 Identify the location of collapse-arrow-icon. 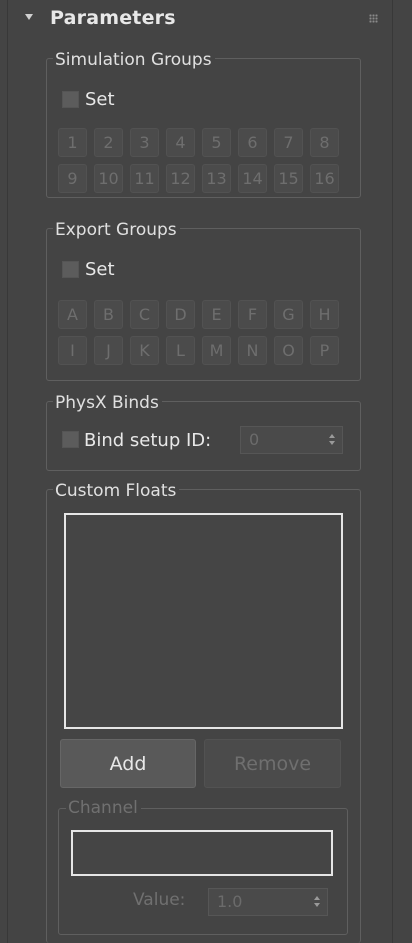
(29, 17).